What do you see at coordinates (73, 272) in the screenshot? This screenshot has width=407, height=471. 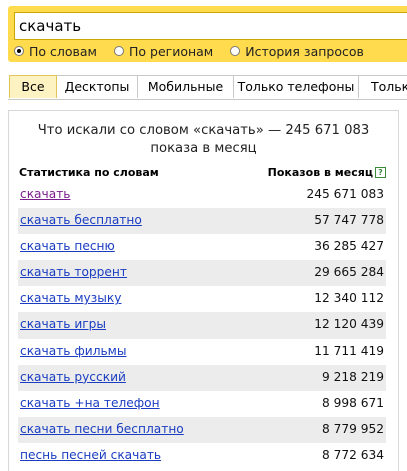 I see `phrase-link: скачать торрент` at bounding box center [73, 272].